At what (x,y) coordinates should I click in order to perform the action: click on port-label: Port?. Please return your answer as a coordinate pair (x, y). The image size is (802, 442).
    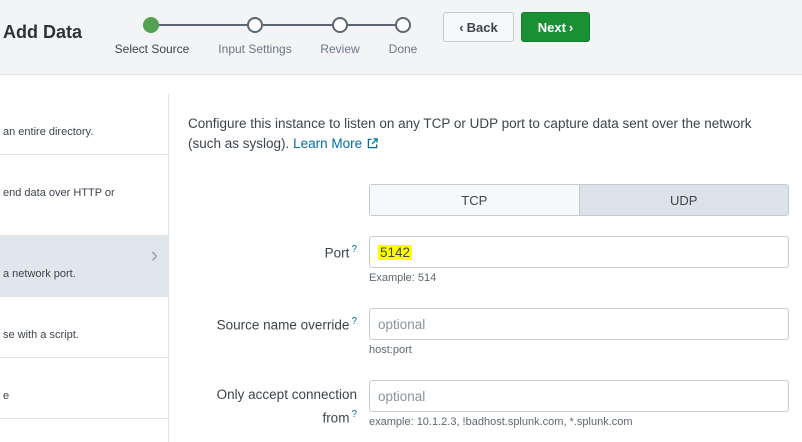
    Looking at the image, I should click on (341, 252).